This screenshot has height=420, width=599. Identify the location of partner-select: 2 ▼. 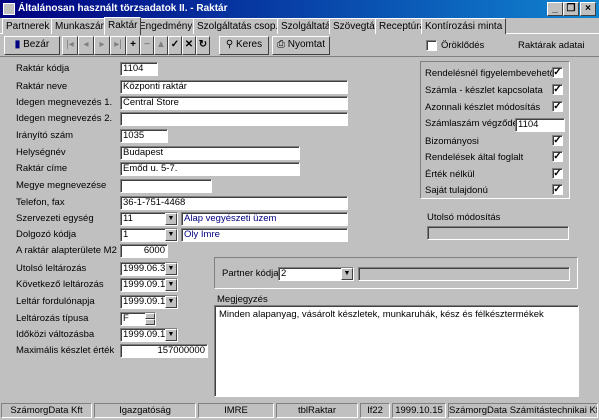
(316, 274).